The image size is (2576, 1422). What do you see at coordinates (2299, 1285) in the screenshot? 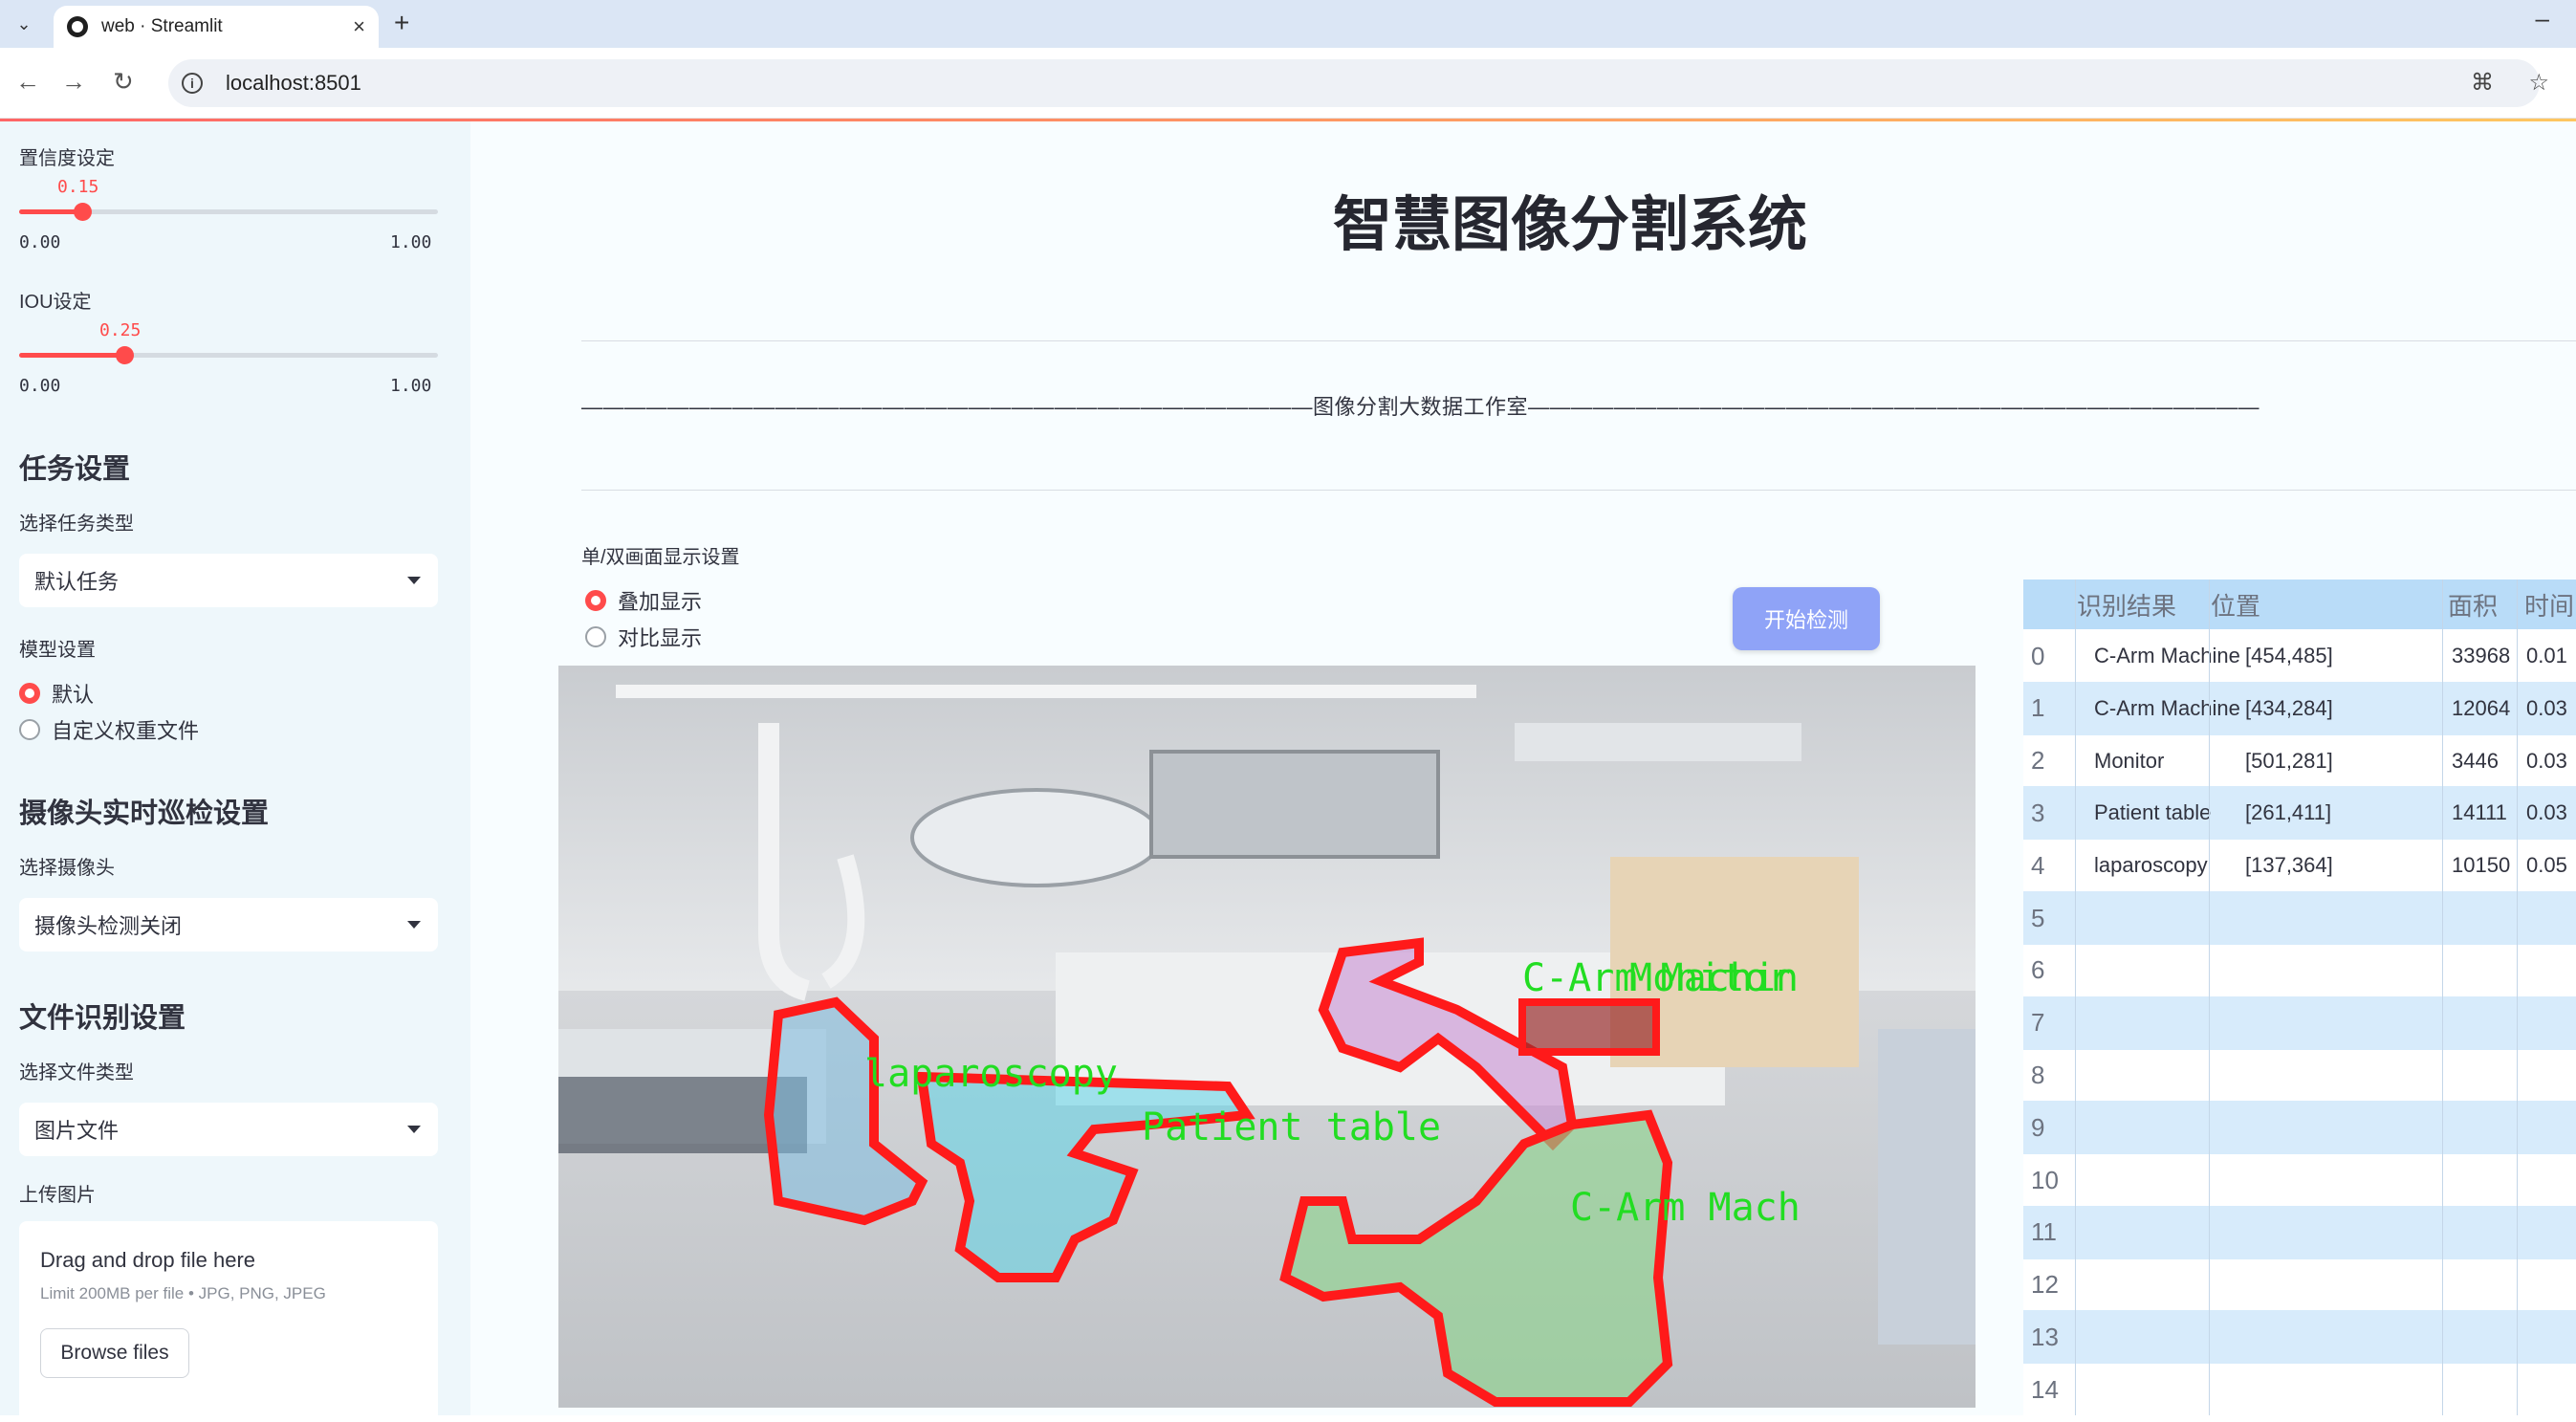
I see `table-row: 12` at bounding box center [2299, 1285].